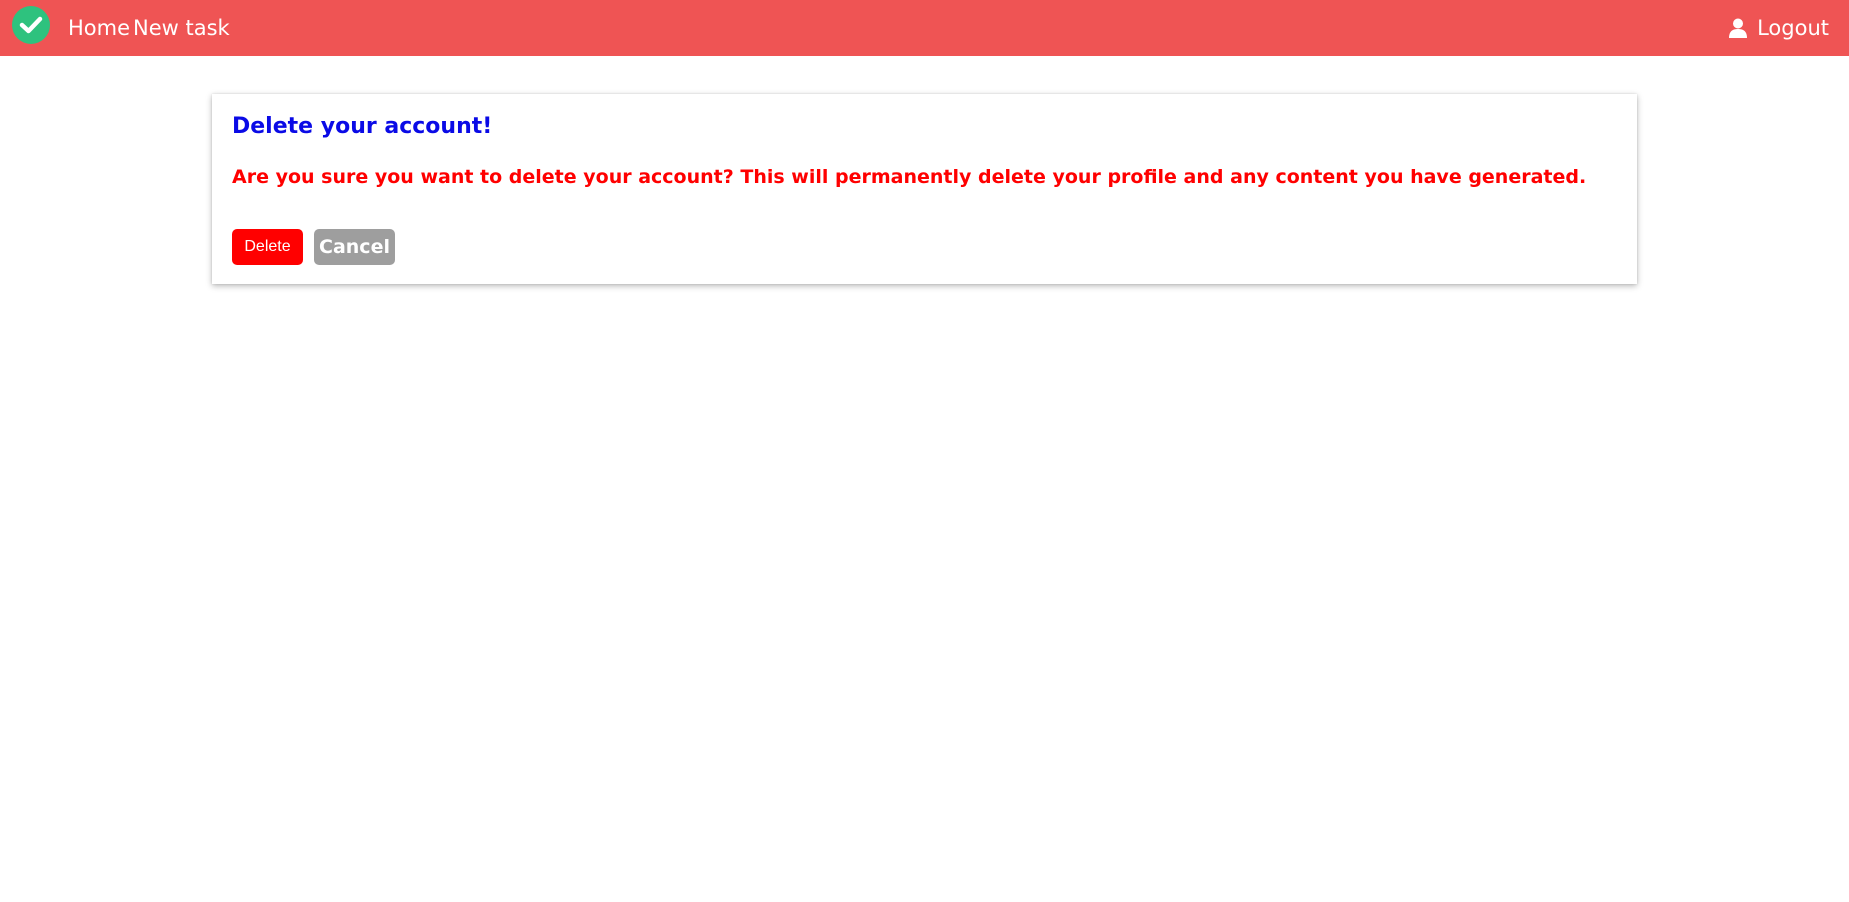 This screenshot has height=902, width=1849. I want to click on cancel-button: Cancel, so click(354, 247).